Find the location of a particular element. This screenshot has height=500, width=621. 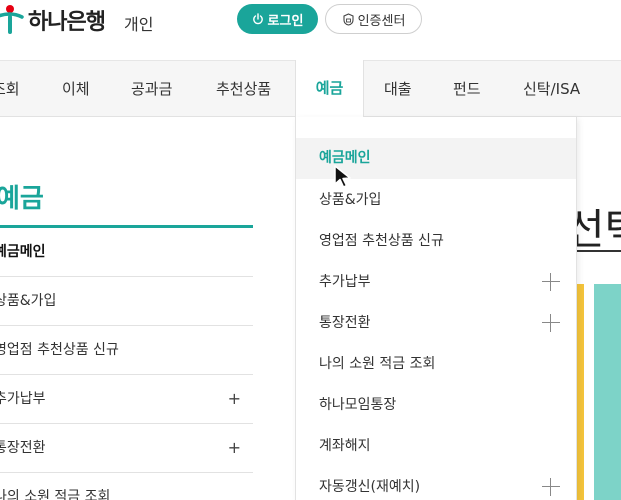

dropdown-item-label: 자동갱신(재예치) is located at coordinates (370, 487).